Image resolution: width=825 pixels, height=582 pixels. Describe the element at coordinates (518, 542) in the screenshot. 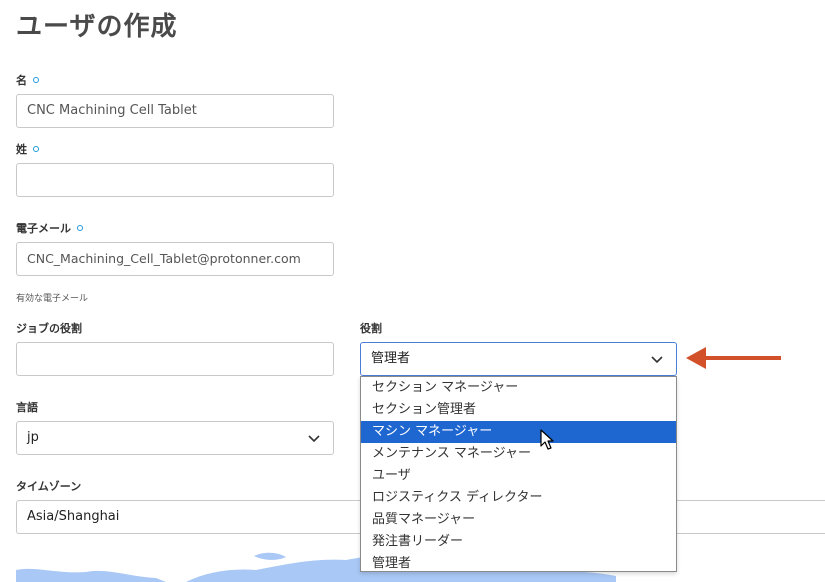

I see `role-option: 発注書リーダー` at that location.